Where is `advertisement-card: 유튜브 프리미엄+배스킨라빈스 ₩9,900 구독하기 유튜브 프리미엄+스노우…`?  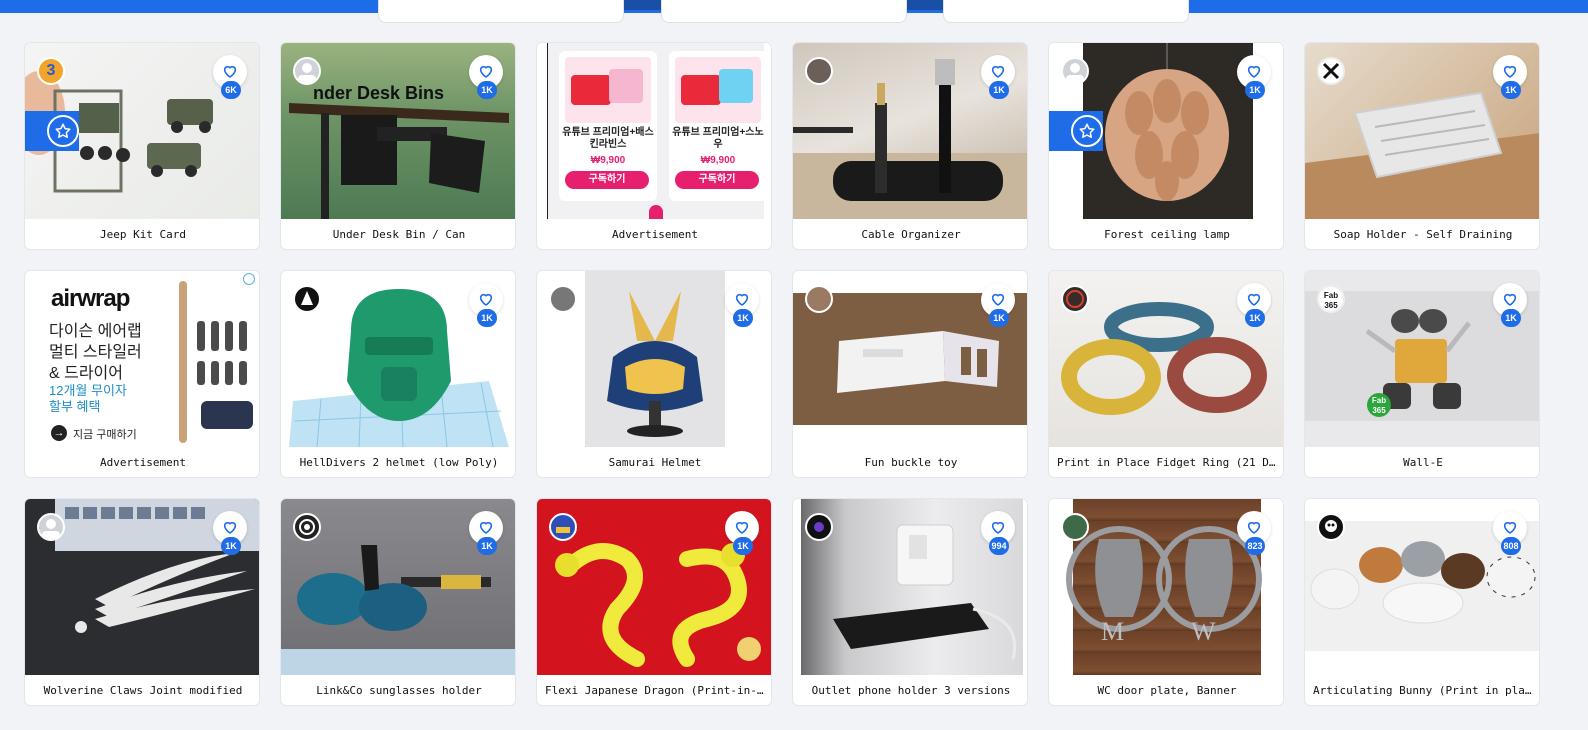
advertisement-card: 유튜브 프리미엄+배스킨라빈스 ₩9,900 구독하기 유튜브 프리미엄+스노우… is located at coordinates (654, 146).